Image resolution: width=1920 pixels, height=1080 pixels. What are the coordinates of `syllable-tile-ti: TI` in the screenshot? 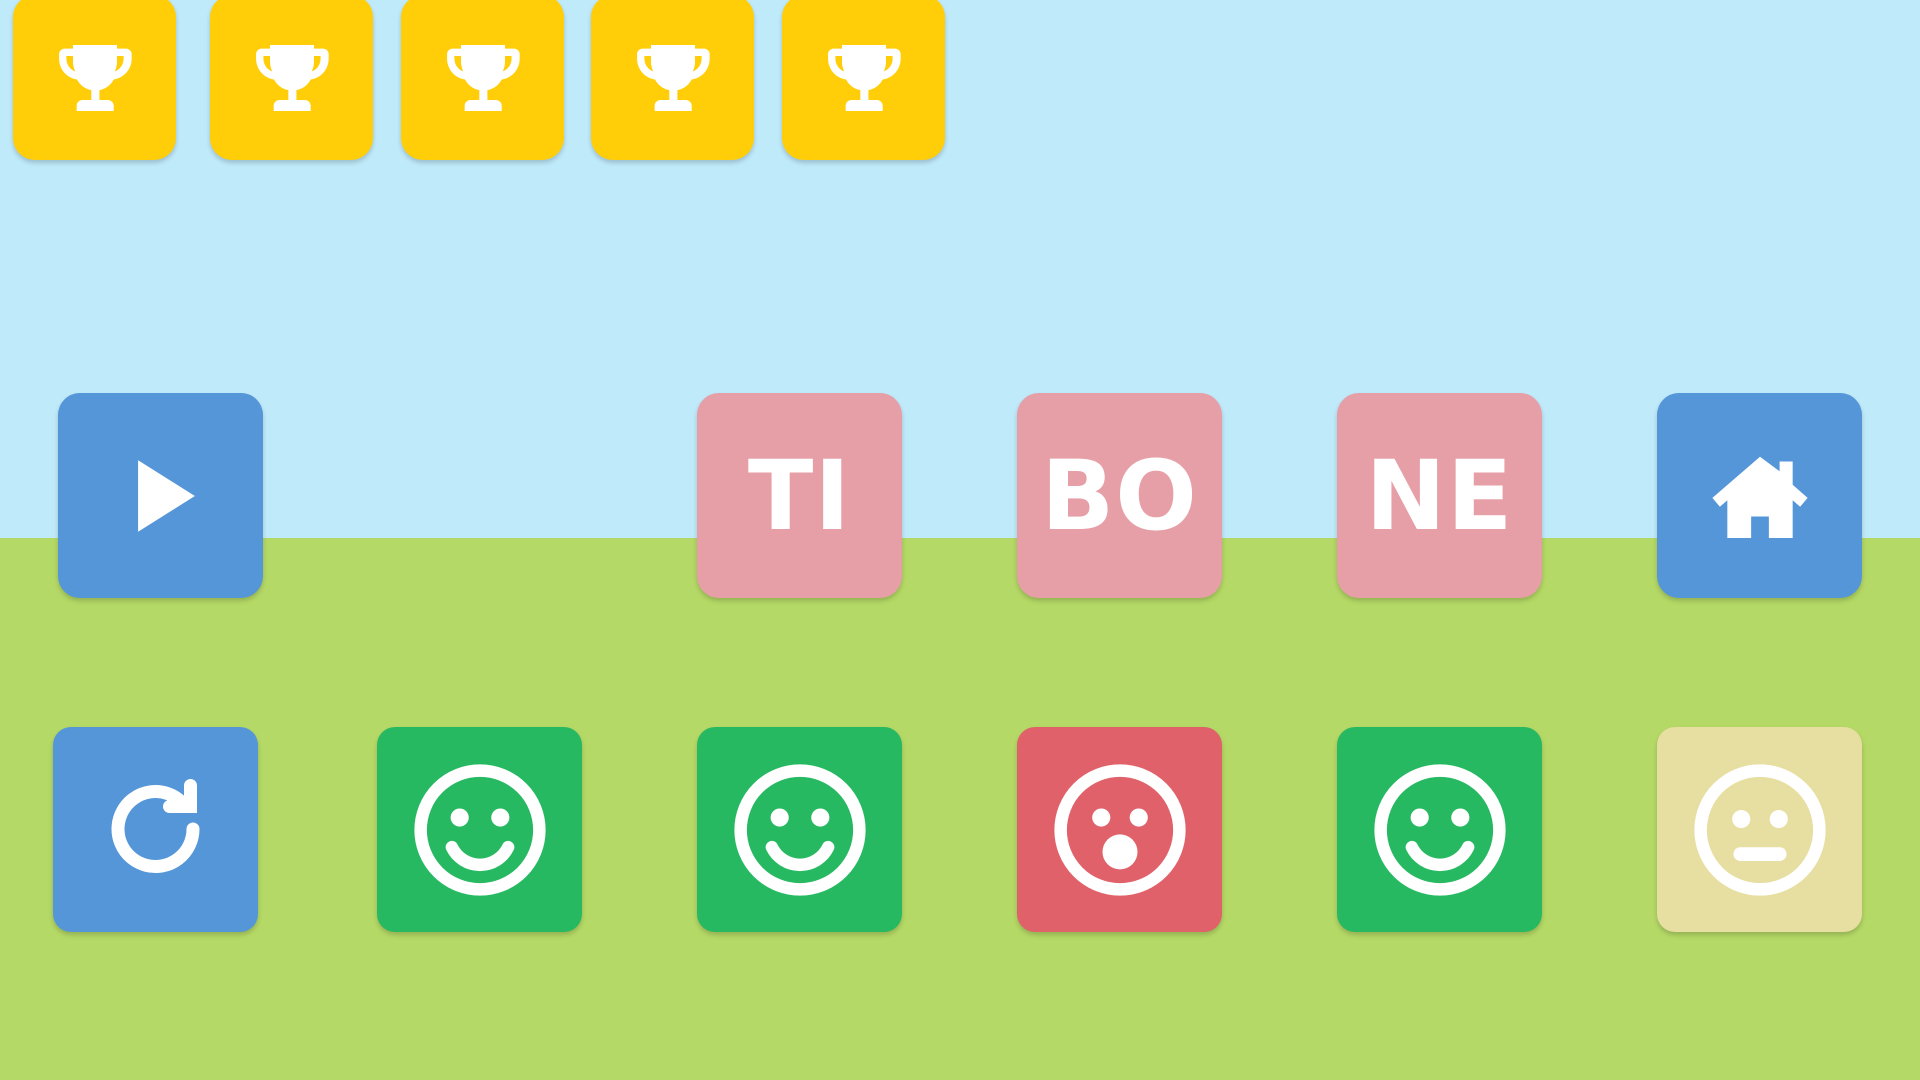 It's located at (799, 495).